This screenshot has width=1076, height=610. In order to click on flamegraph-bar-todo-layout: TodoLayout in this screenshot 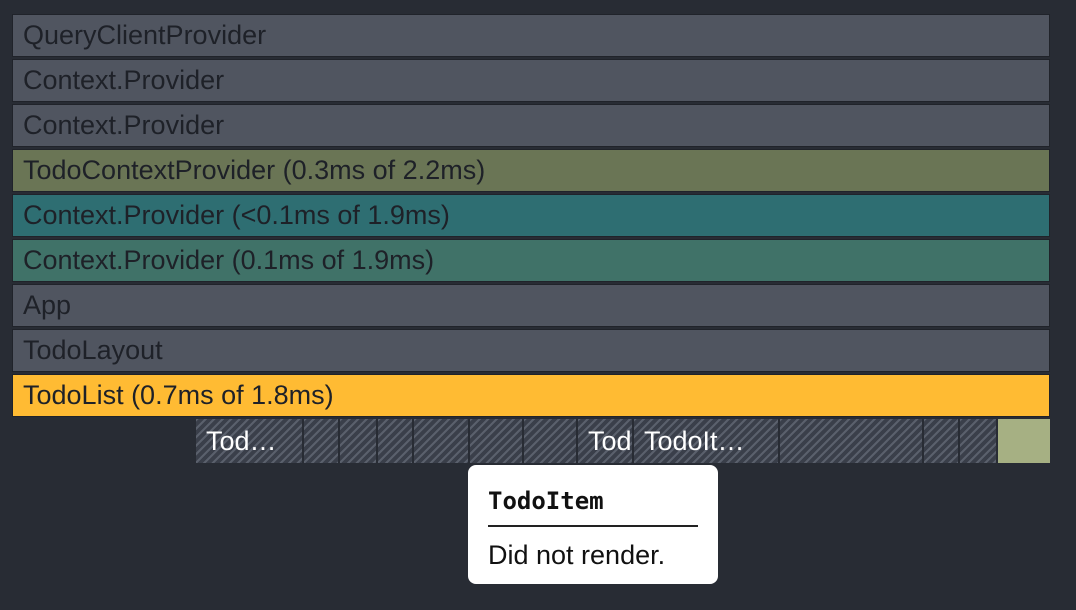, I will do `click(531, 350)`.